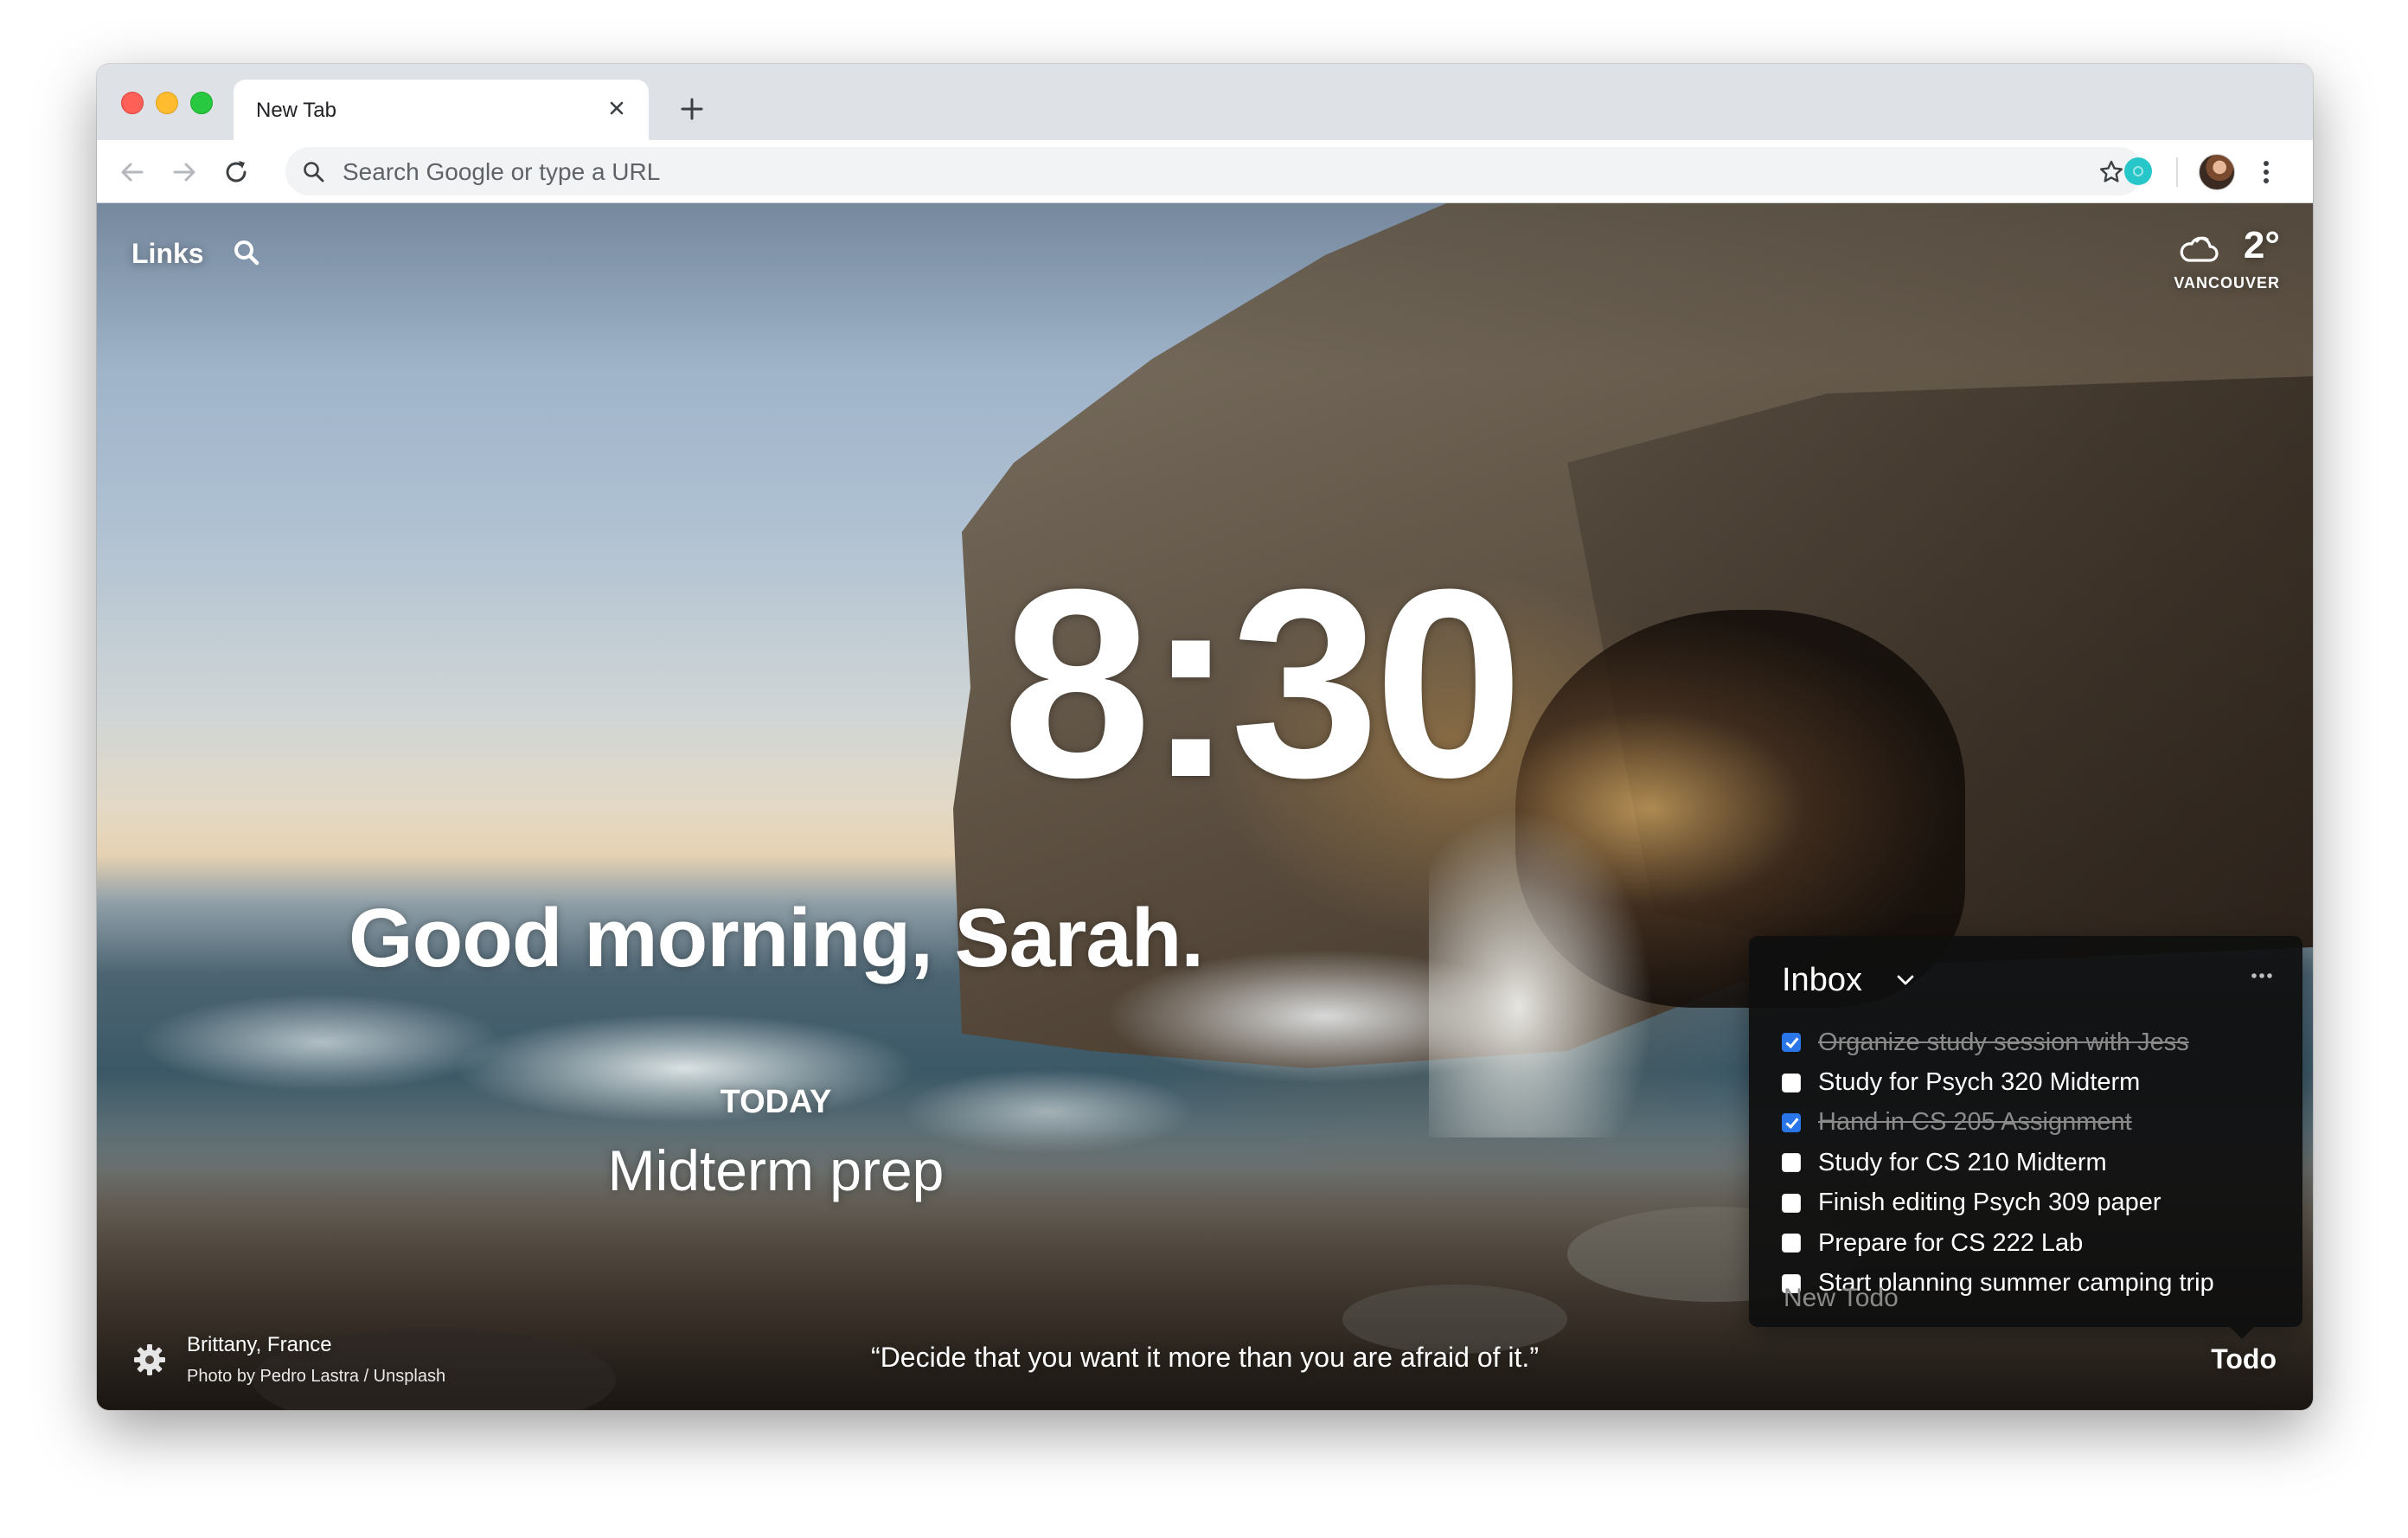  I want to click on clock: 8:30, so click(1260, 683).